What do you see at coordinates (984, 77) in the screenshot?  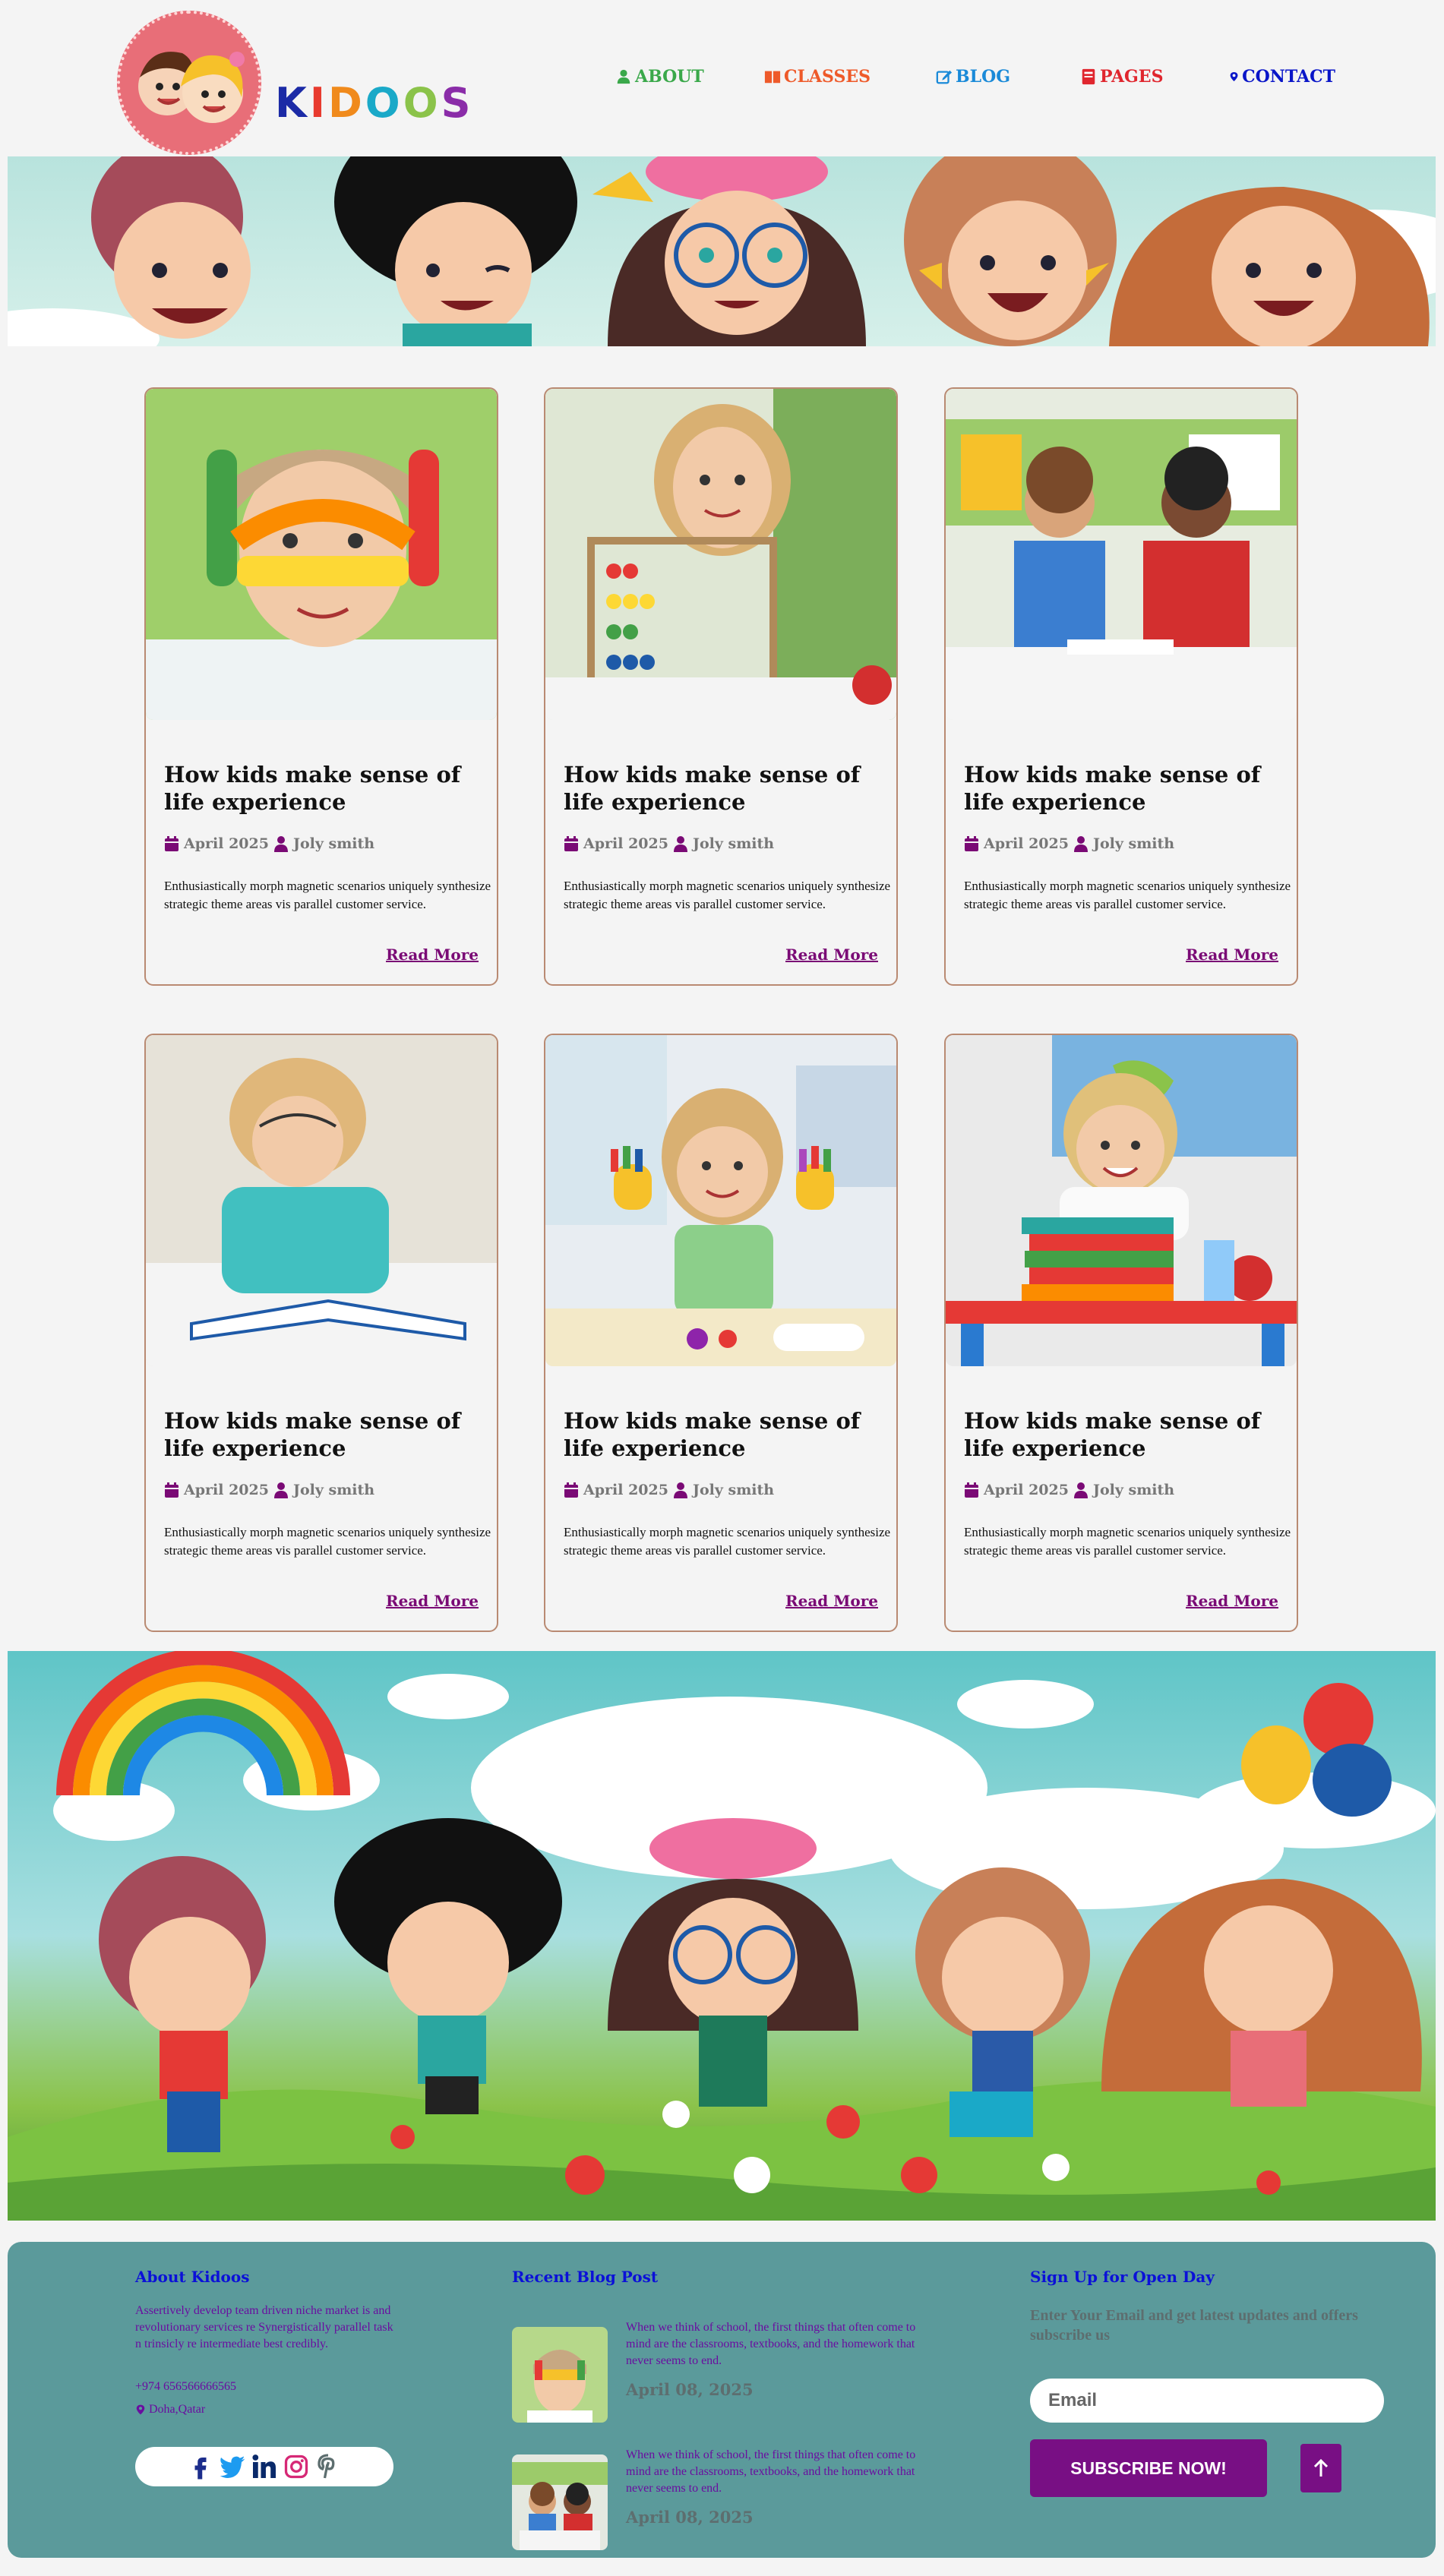 I see `nav-blog-label: BLOG` at bounding box center [984, 77].